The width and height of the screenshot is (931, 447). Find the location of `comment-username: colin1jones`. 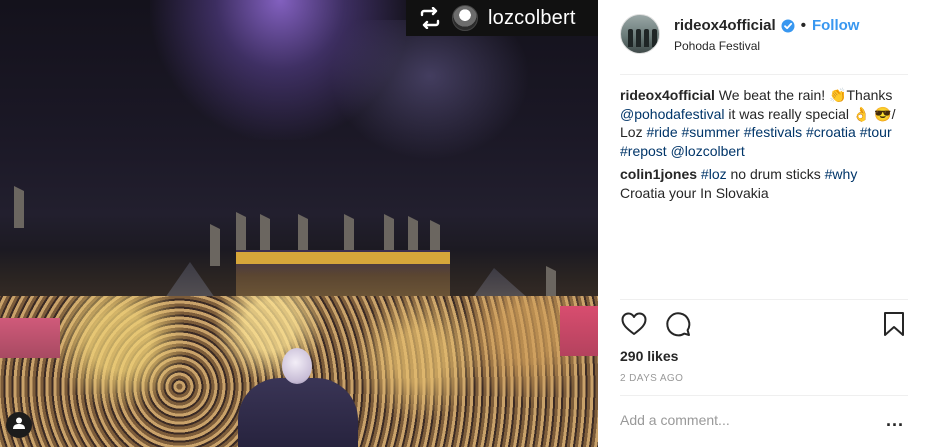

comment-username: colin1jones is located at coordinates (658, 174).